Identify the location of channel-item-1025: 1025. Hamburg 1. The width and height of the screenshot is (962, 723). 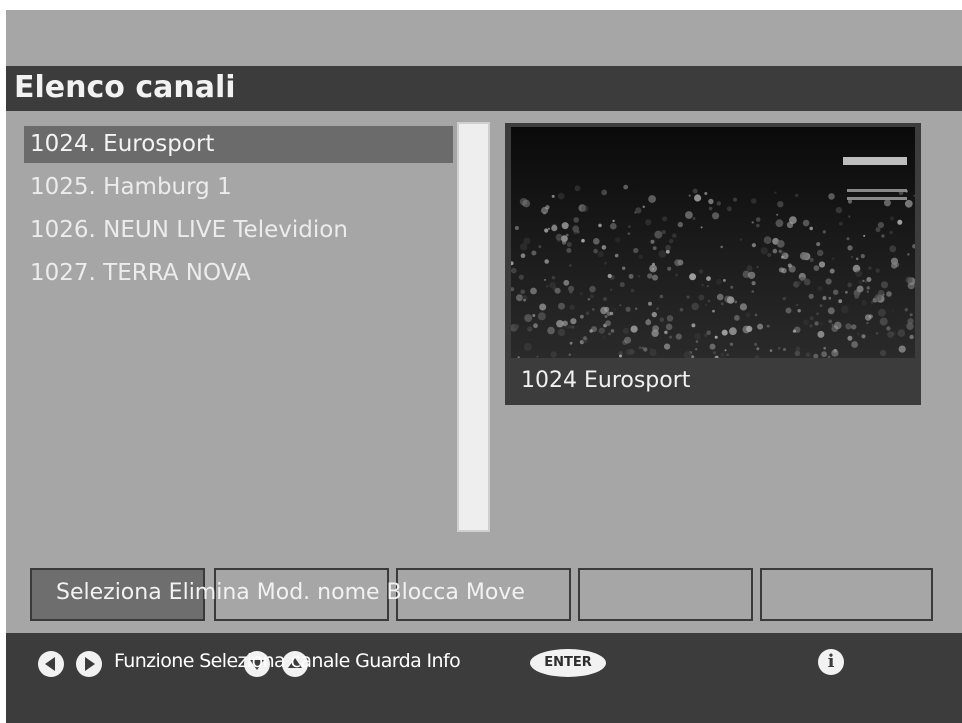
(238, 187).